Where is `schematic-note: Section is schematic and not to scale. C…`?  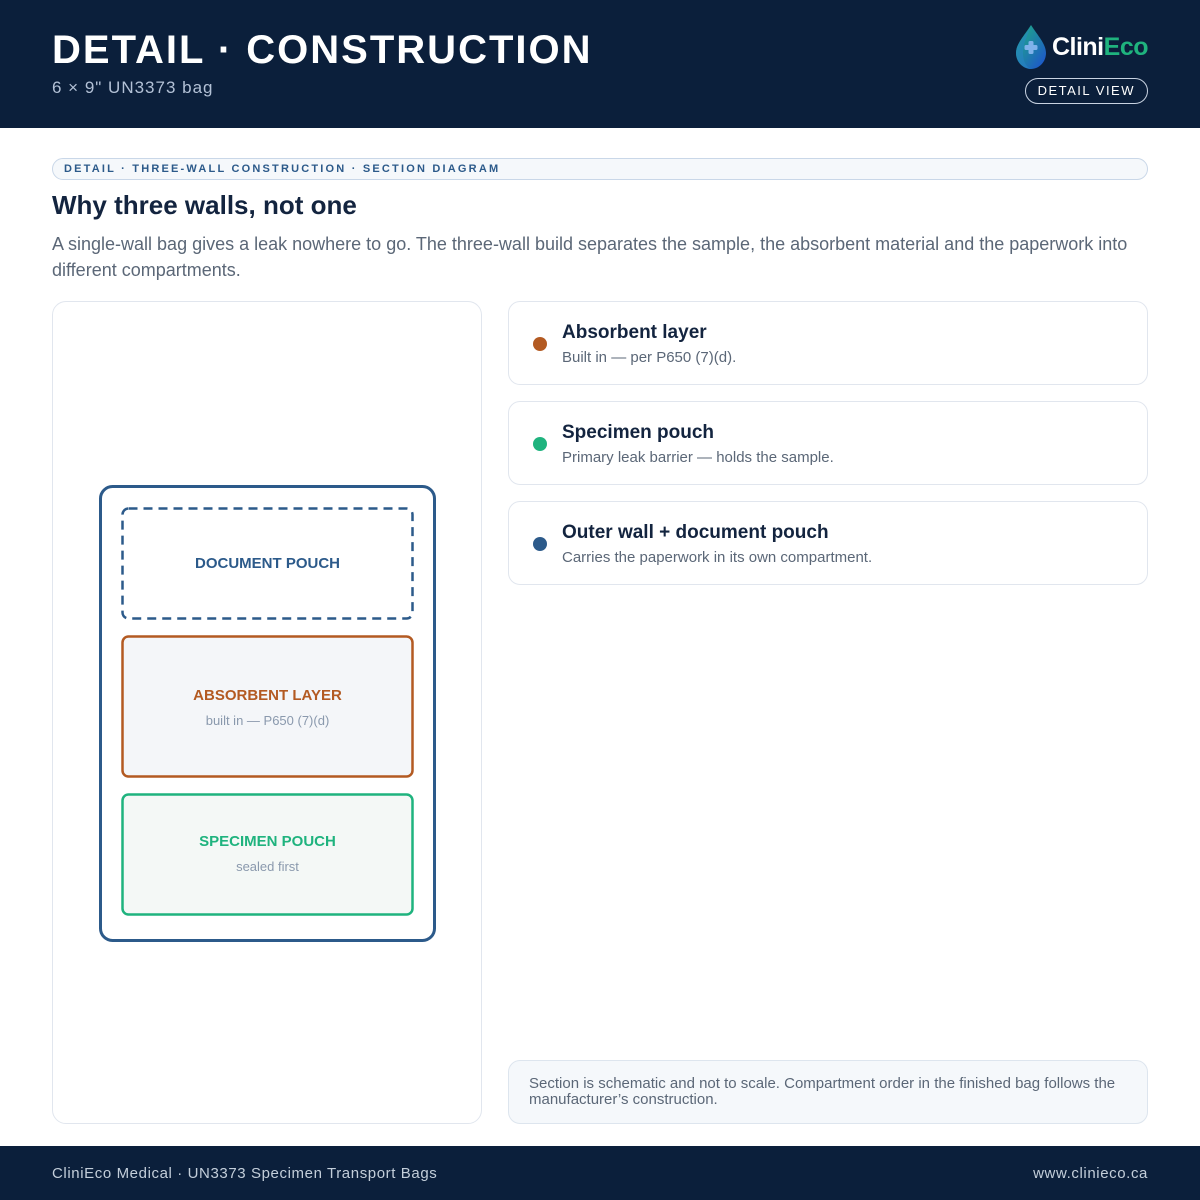 schematic-note: Section is schematic and not to scale. C… is located at coordinates (828, 1092).